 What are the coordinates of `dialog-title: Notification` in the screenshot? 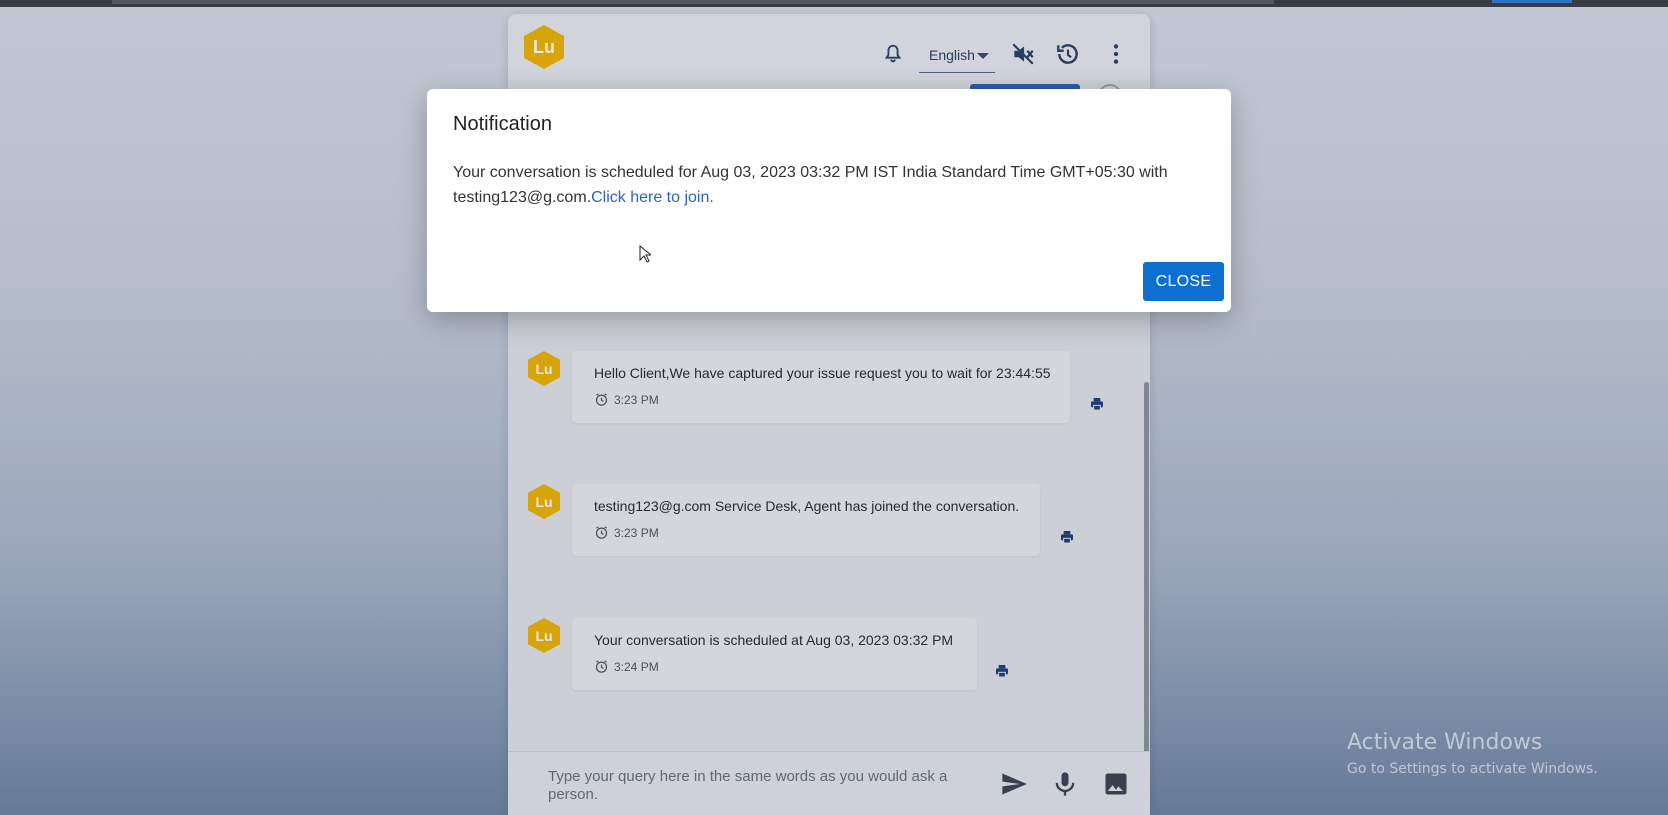 It's located at (502, 124).